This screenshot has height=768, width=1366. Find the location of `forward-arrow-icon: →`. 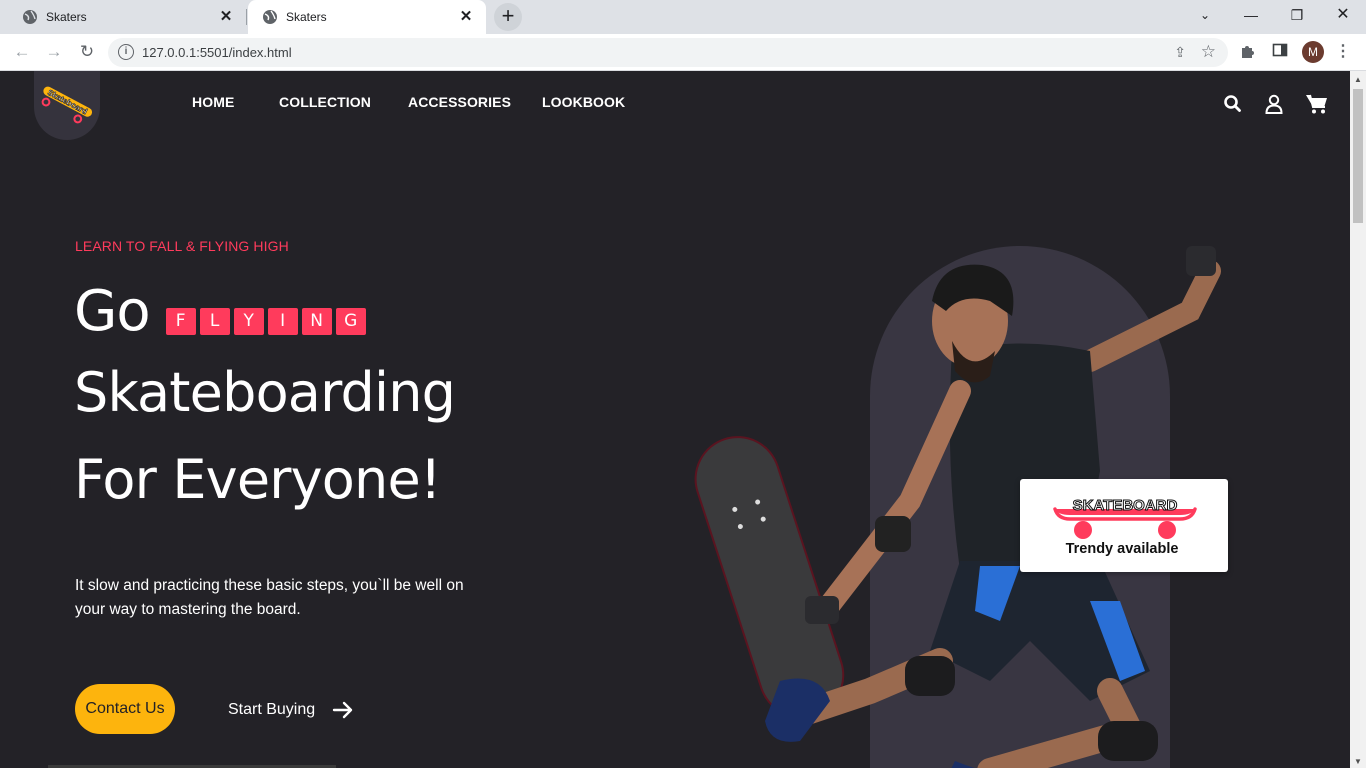

forward-arrow-icon: → is located at coordinates (54, 52).